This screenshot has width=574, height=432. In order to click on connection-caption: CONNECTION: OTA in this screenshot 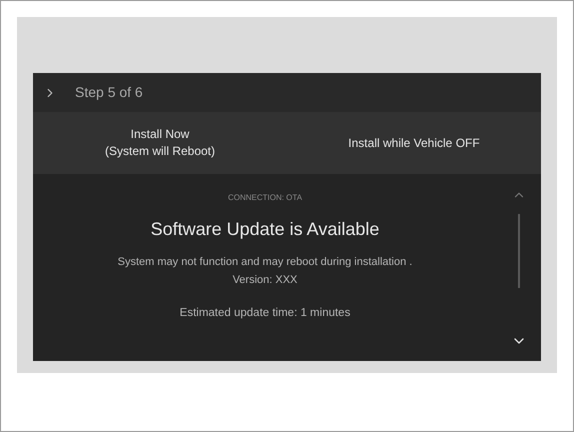, I will do `click(265, 198)`.